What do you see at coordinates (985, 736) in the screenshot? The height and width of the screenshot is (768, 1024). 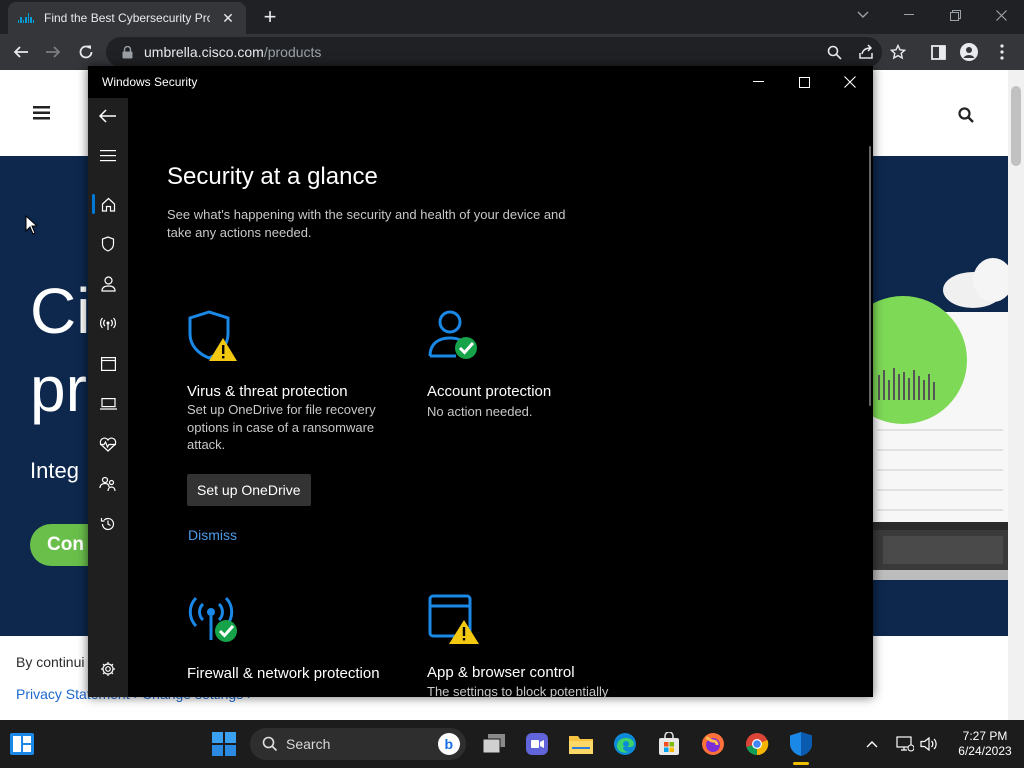 I see `tray-time: 7:27 PM` at bounding box center [985, 736].